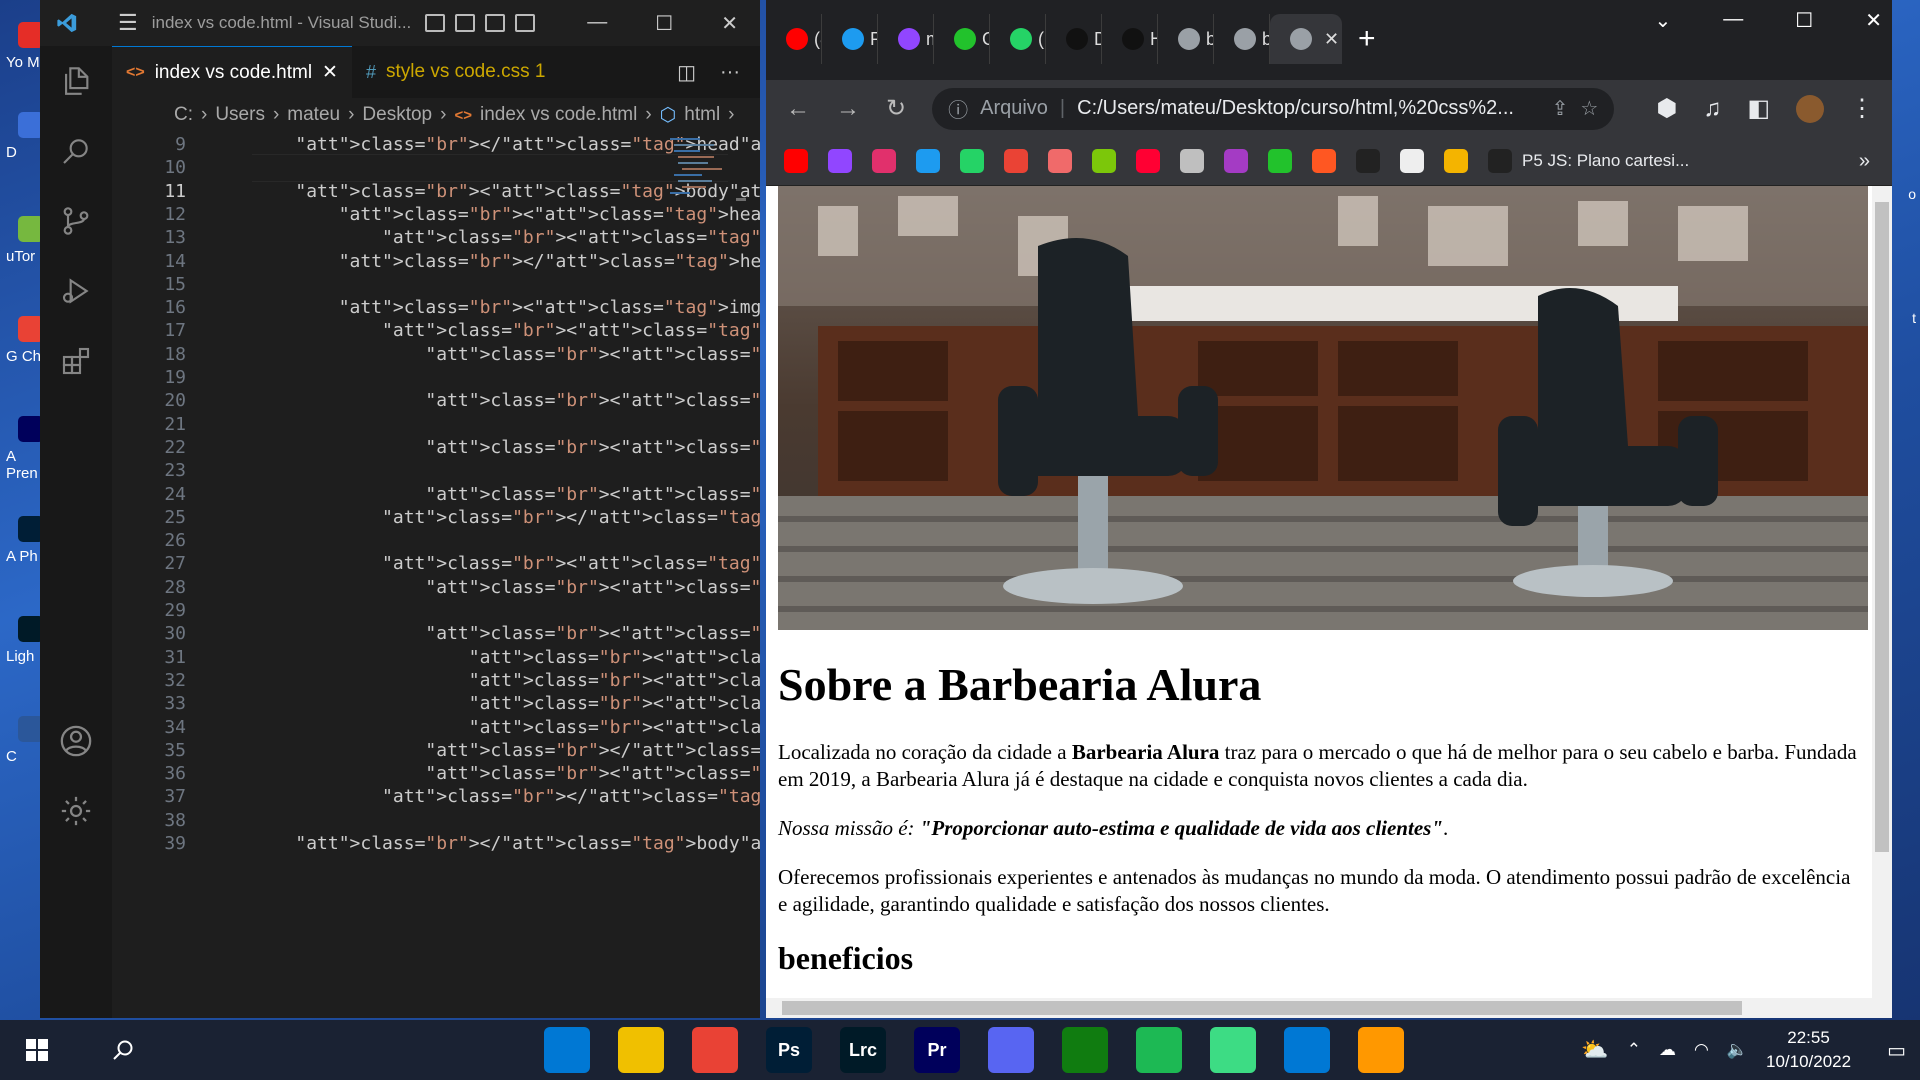  I want to click on account-icon, so click(76, 741).